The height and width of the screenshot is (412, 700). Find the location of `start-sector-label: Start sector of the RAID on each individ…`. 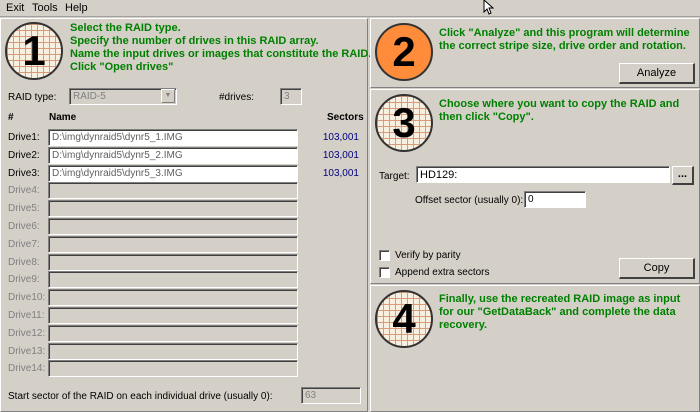

start-sector-label: Start sector of the RAID on each individ… is located at coordinates (140, 396).